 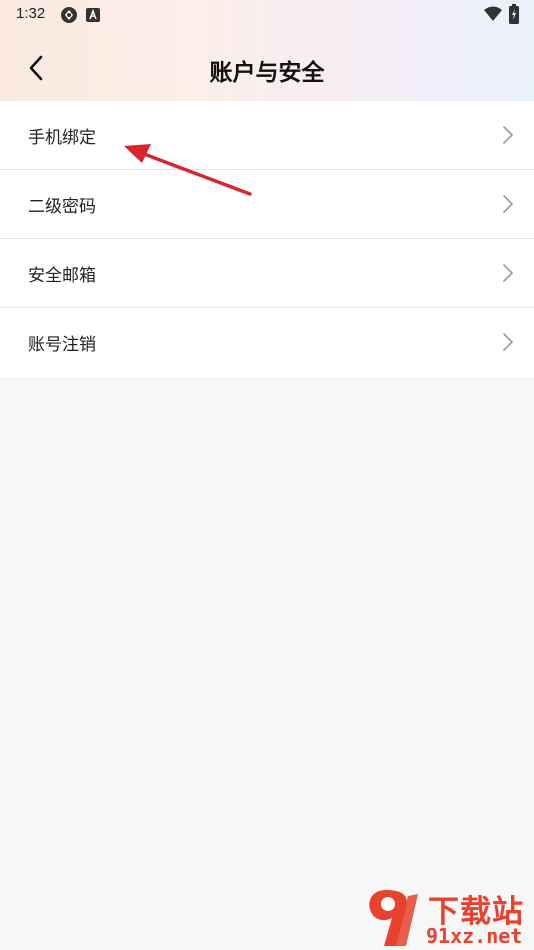 I want to click on menu-item-secondary-password: 二级密码, so click(x=267, y=204).